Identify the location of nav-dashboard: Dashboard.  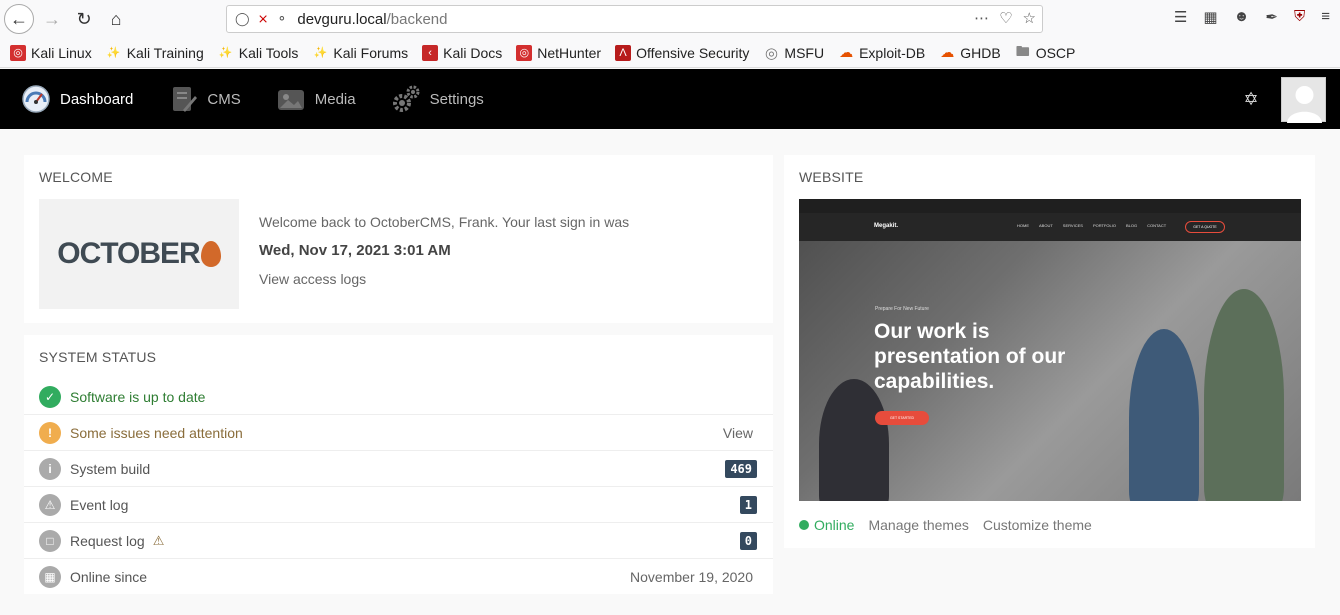
(76, 99).